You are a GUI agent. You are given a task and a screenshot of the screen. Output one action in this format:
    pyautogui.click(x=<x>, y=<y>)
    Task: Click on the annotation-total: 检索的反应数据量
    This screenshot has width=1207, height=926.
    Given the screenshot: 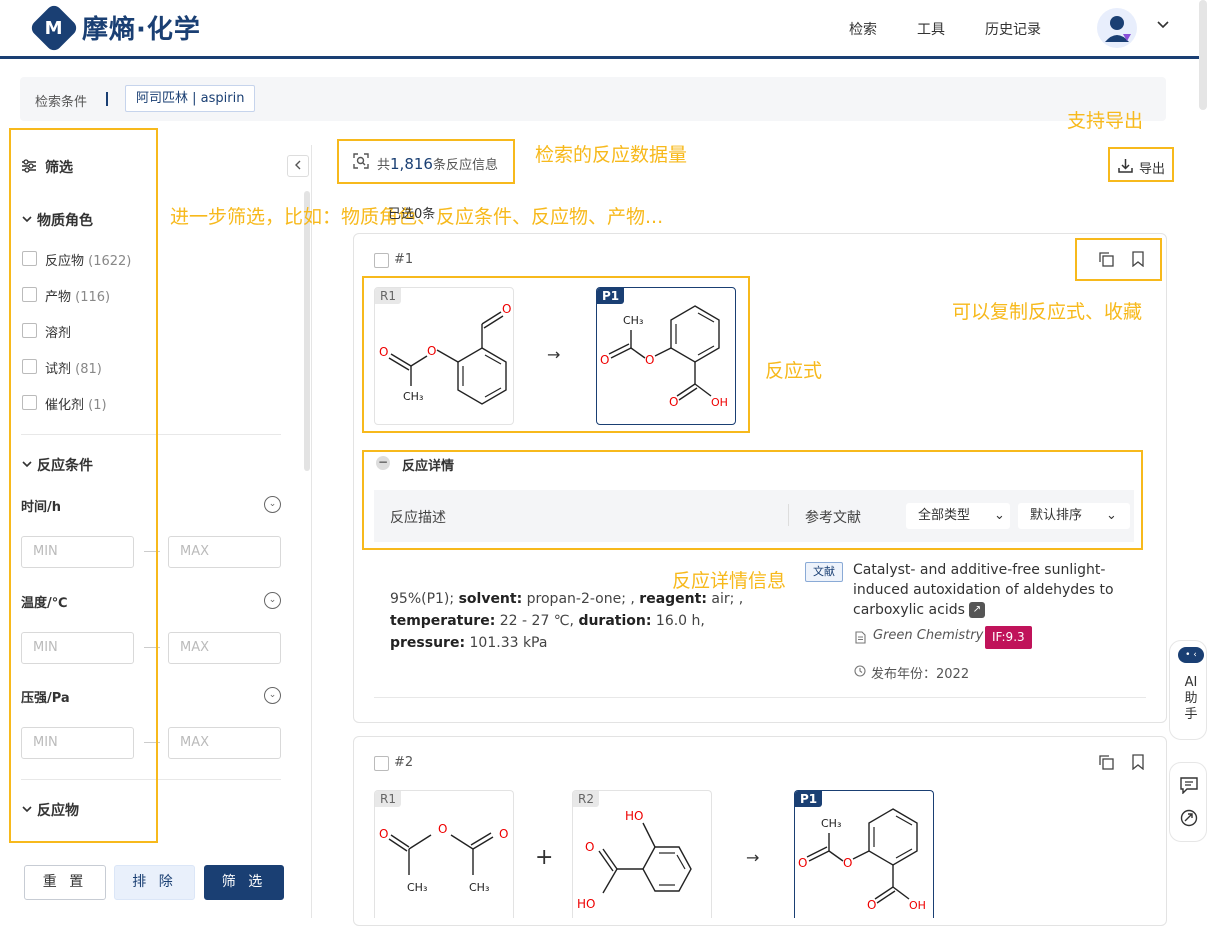 What is the action you would take?
    pyautogui.click(x=611, y=155)
    